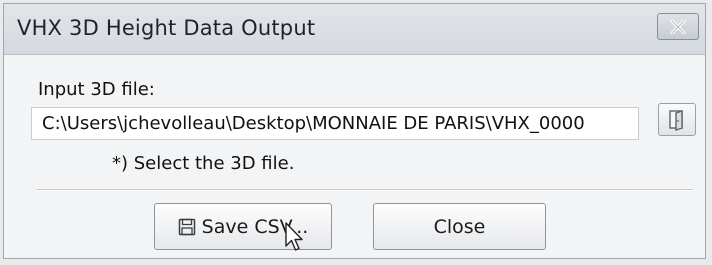 This screenshot has width=712, height=265. I want to click on folder-open-icon, so click(676, 120).